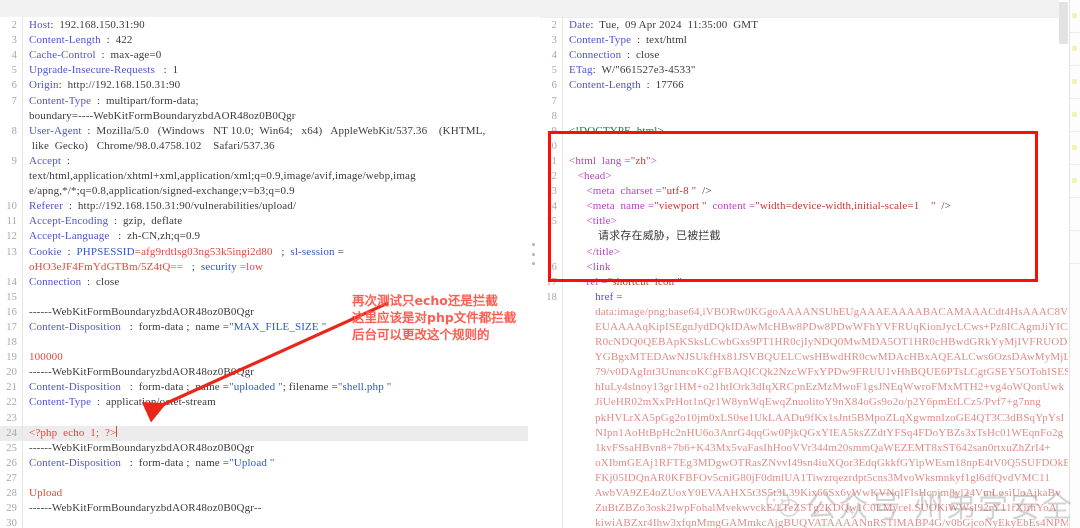 The width and height of the screenshot is (1080, 528). Describe the element at coordinates (804, 161) in the screenshot. I see `code-line: 11 <html lang ="zh">` at that location.